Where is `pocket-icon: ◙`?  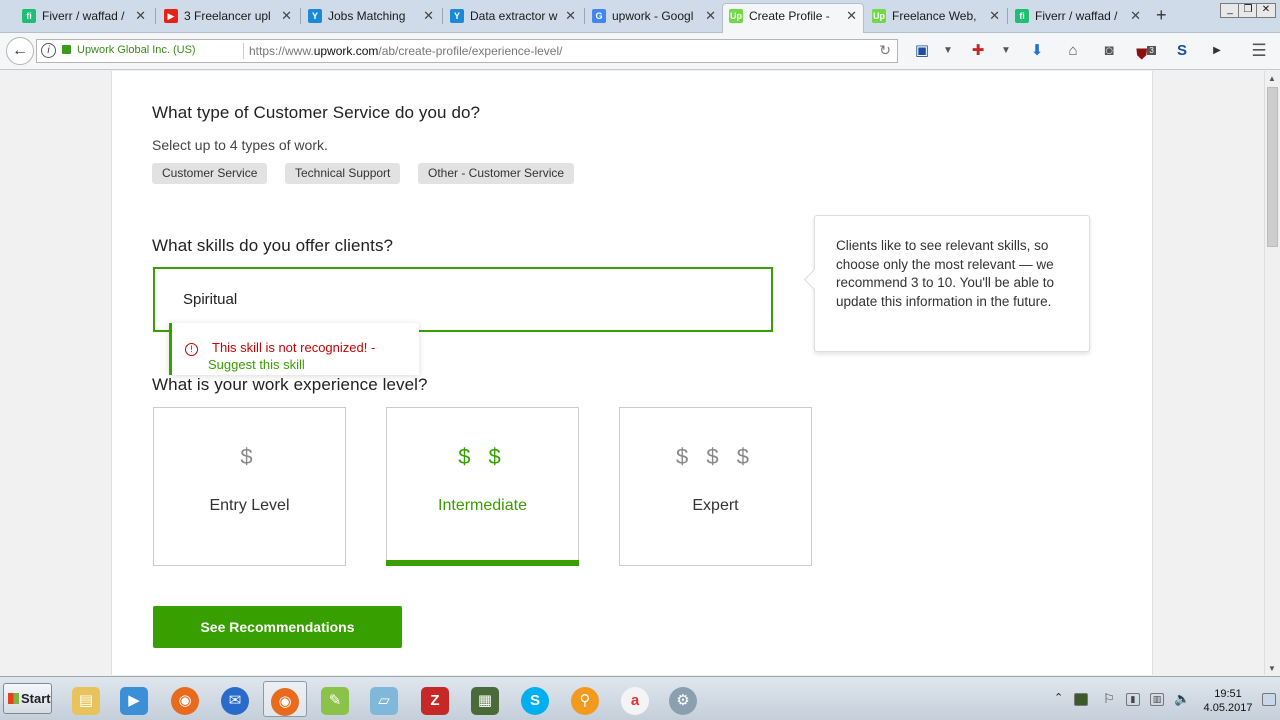 pocket-icon: ◙ is located at coordinates (1109, 51).